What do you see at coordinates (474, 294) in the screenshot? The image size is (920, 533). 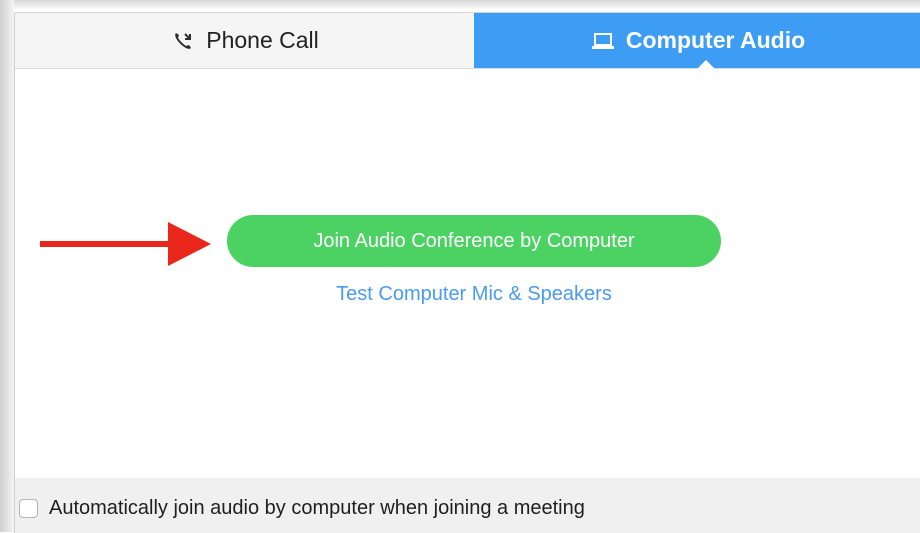 I see `test-mic-speakers-link: Test Computer Mic & Speakers` at bounding box center [474, 294].